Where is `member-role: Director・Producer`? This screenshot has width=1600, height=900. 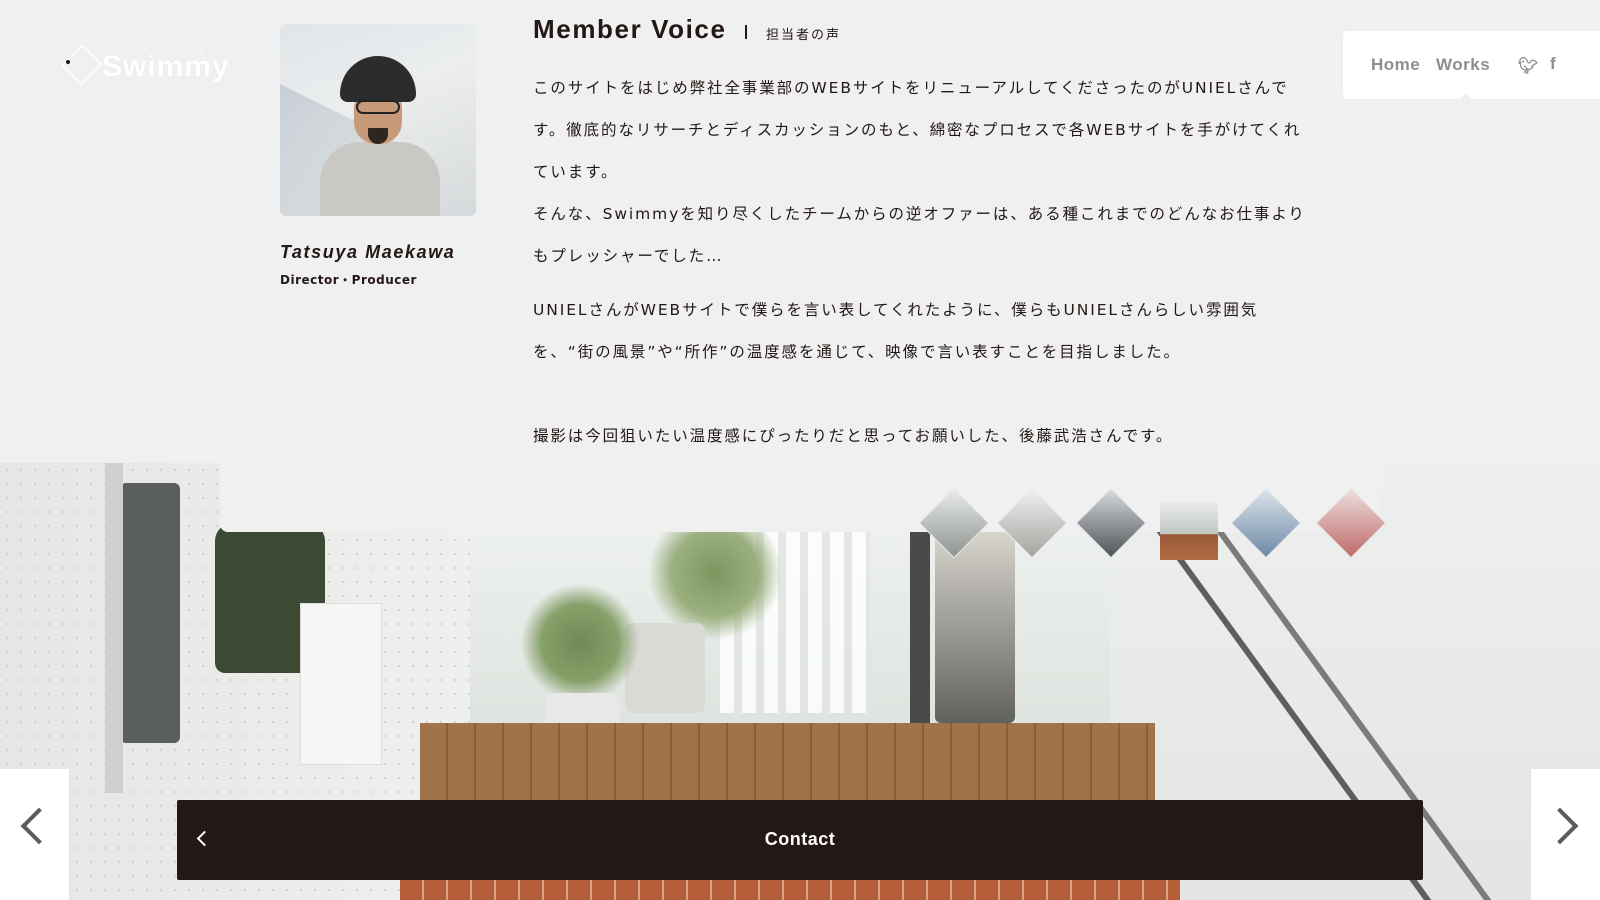 member-role: Director・Producer is located at coordinates (348, 280).